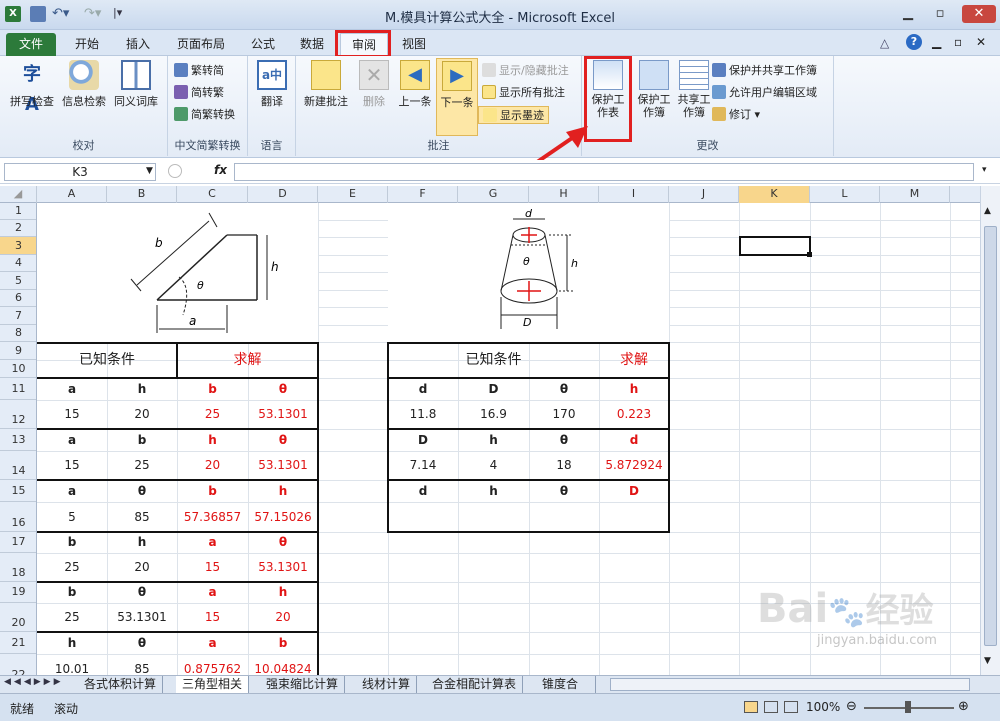  Describe the element at coordinates (18, 567) in the screenshot. I see `row-header-18: 18` at that location.